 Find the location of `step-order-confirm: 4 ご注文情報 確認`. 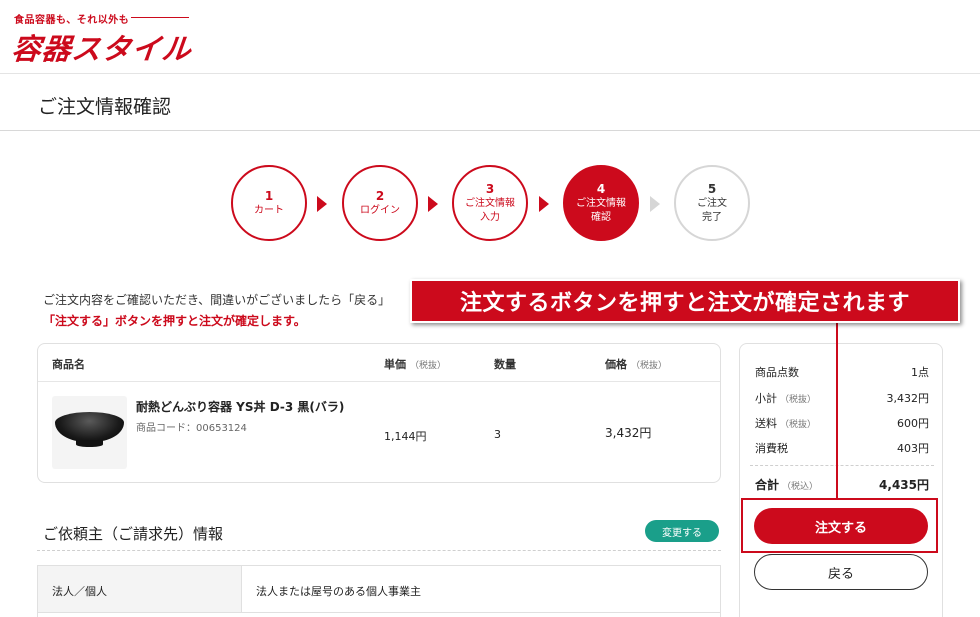

step-order-confirm: 4 ご注文情報 確認 is located at coordinates (601, 203).